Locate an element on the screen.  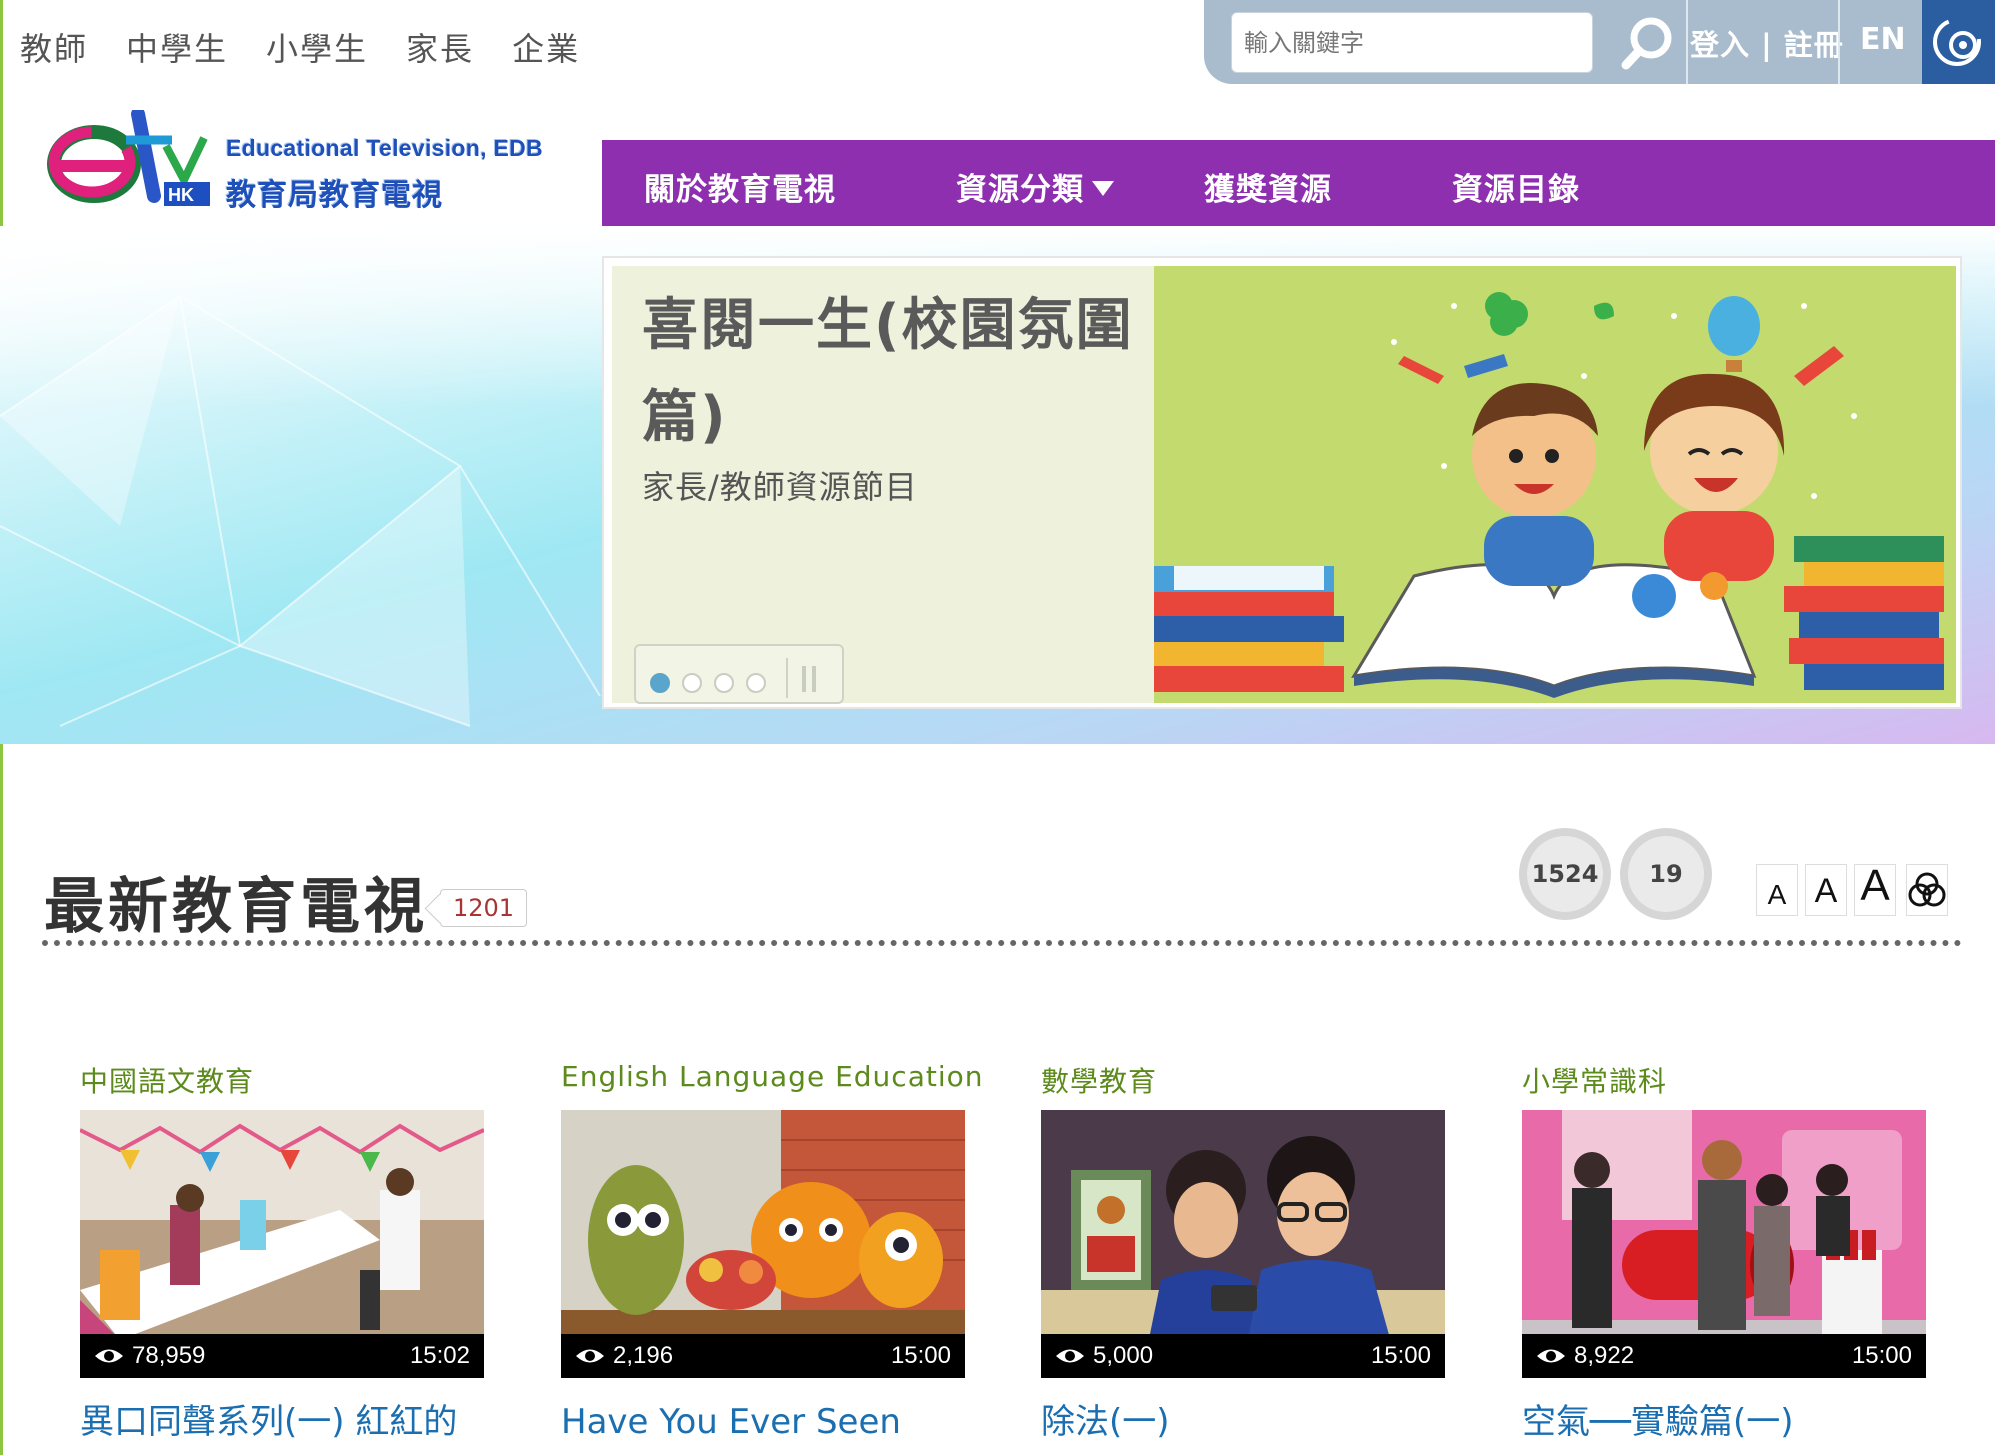
view-count-value: 5,000 is located at coordinates (1123, 1355).